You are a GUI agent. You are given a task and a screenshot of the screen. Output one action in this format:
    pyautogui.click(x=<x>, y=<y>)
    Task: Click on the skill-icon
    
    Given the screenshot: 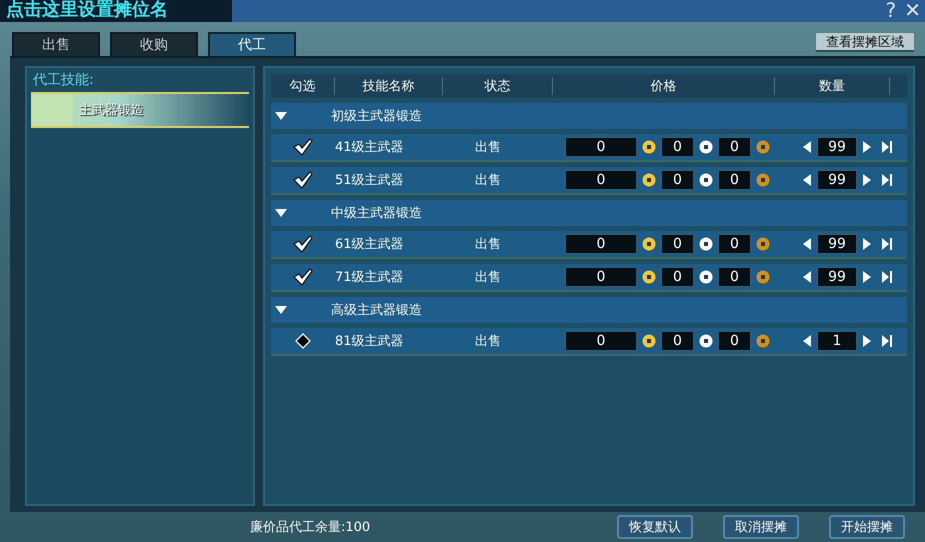 What is the action you would take?
    pyautogui.click(x=52, y=110)
    